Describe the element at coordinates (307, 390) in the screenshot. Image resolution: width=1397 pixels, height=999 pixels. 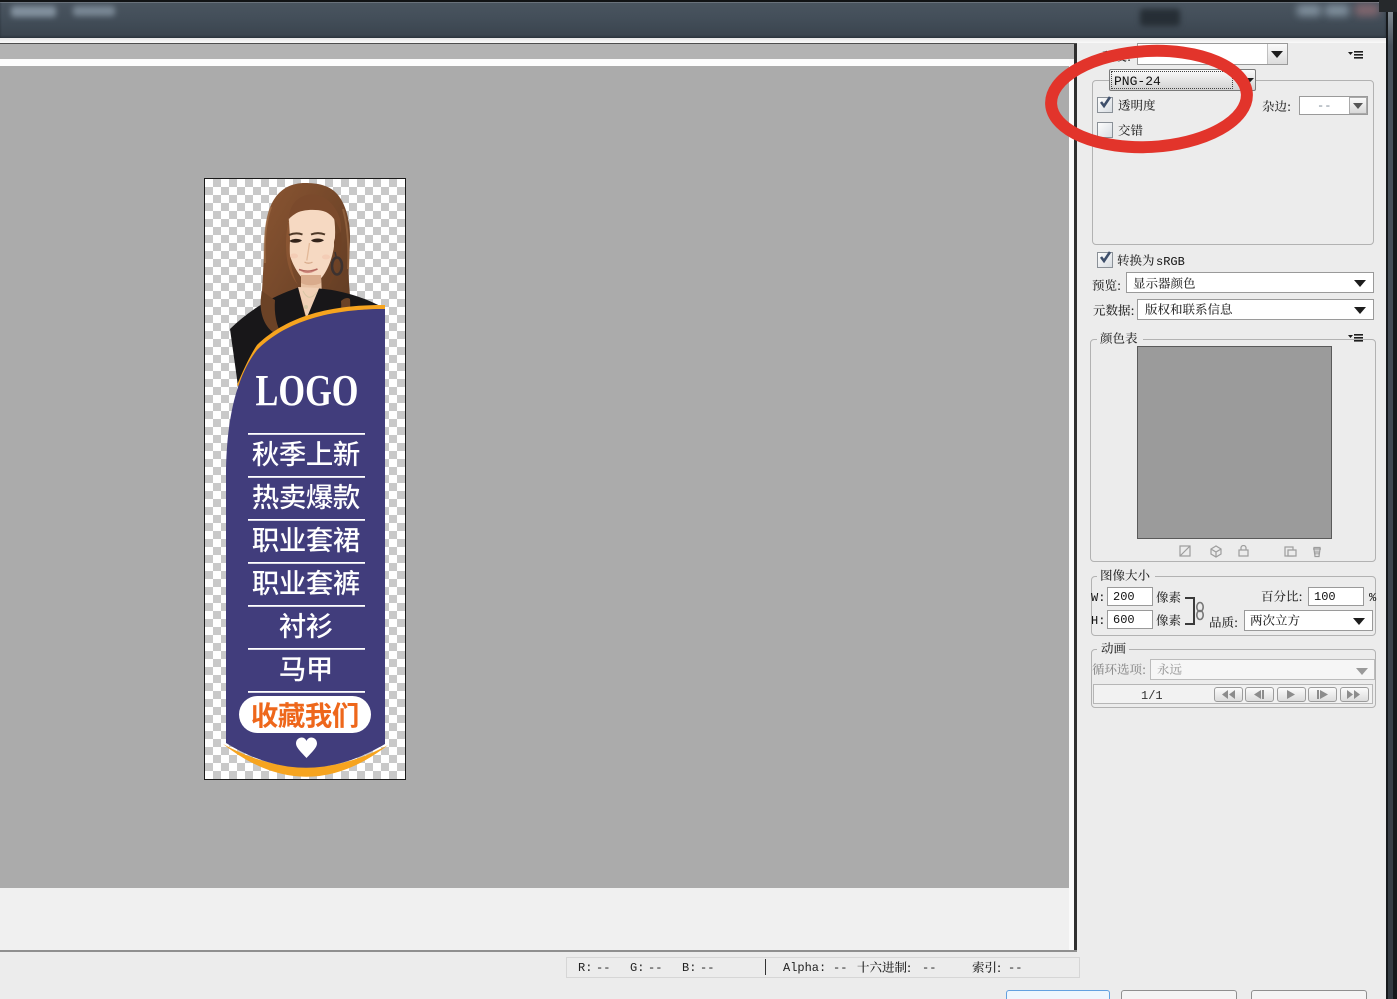
I see `svg-text: LOGO` at that location.